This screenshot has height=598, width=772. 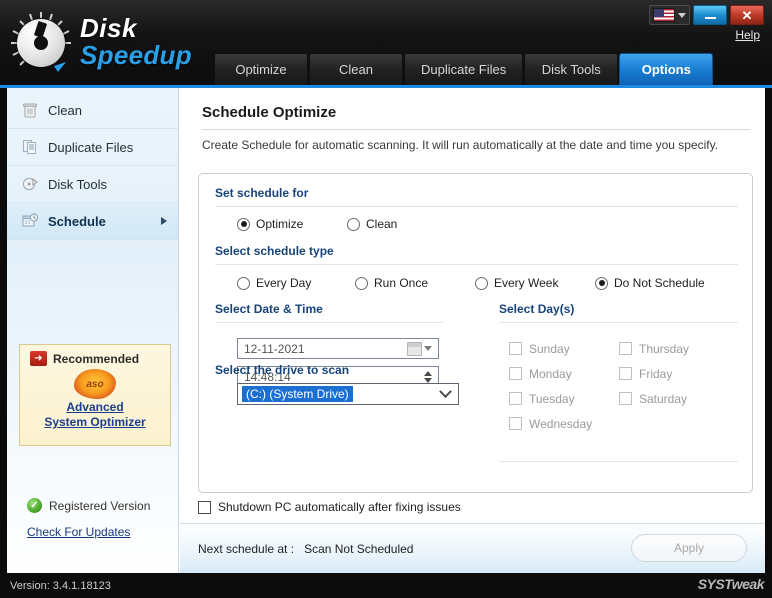 I want to click on checkbox-label: Thursday, so click(x=664, y=348).